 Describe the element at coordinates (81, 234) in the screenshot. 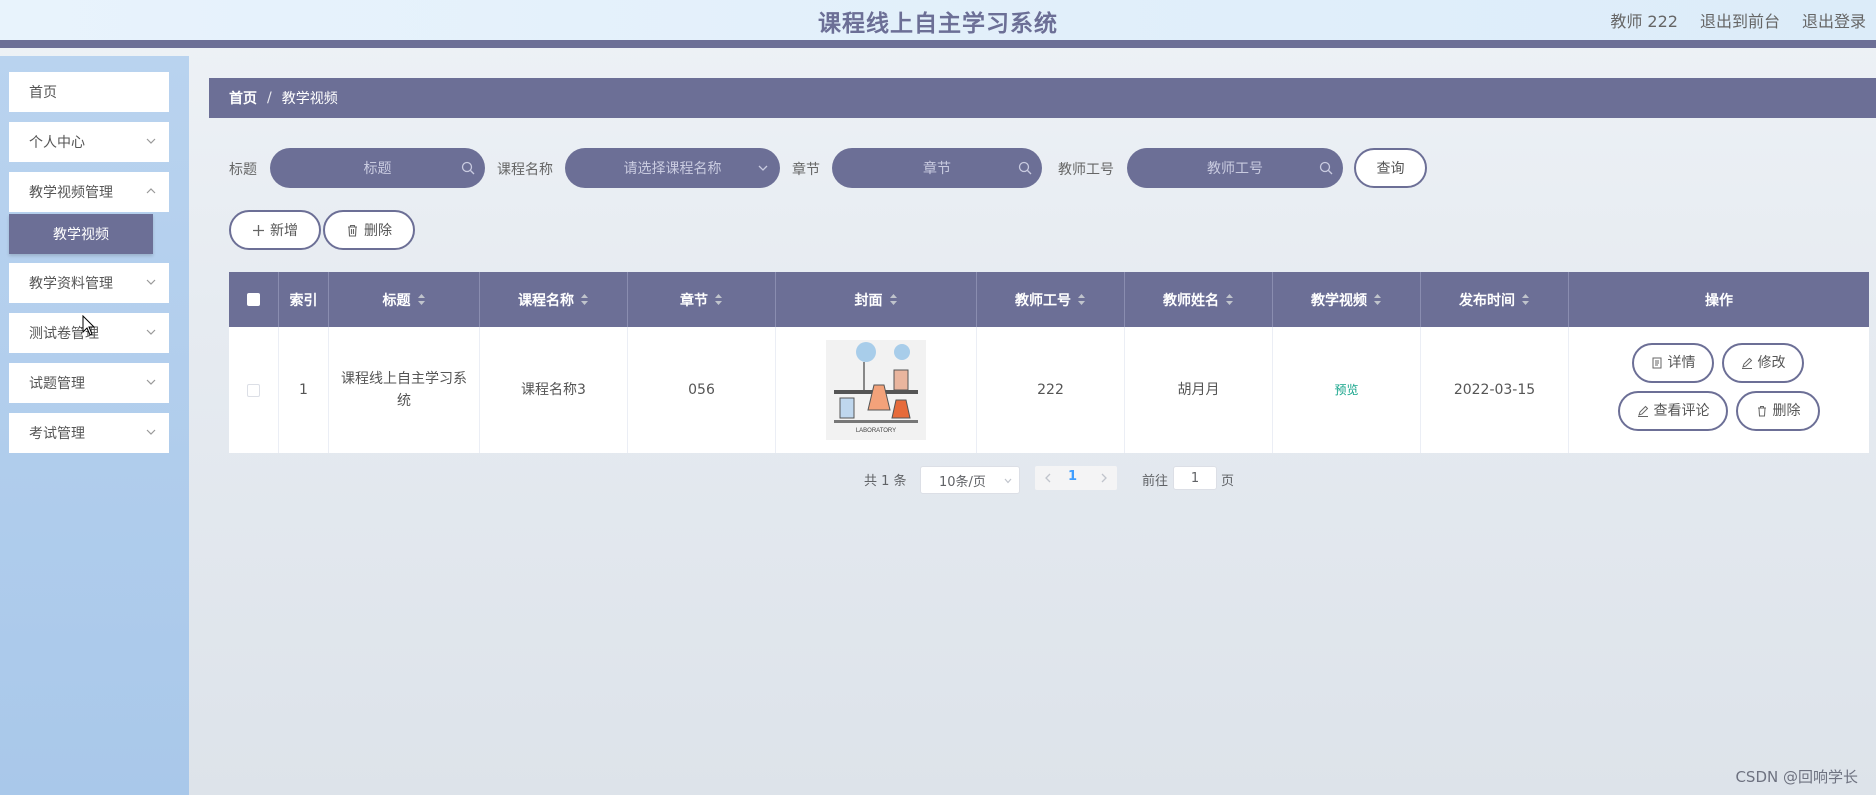

I see `sidebar-subitem-video: 教学视频` at that location.